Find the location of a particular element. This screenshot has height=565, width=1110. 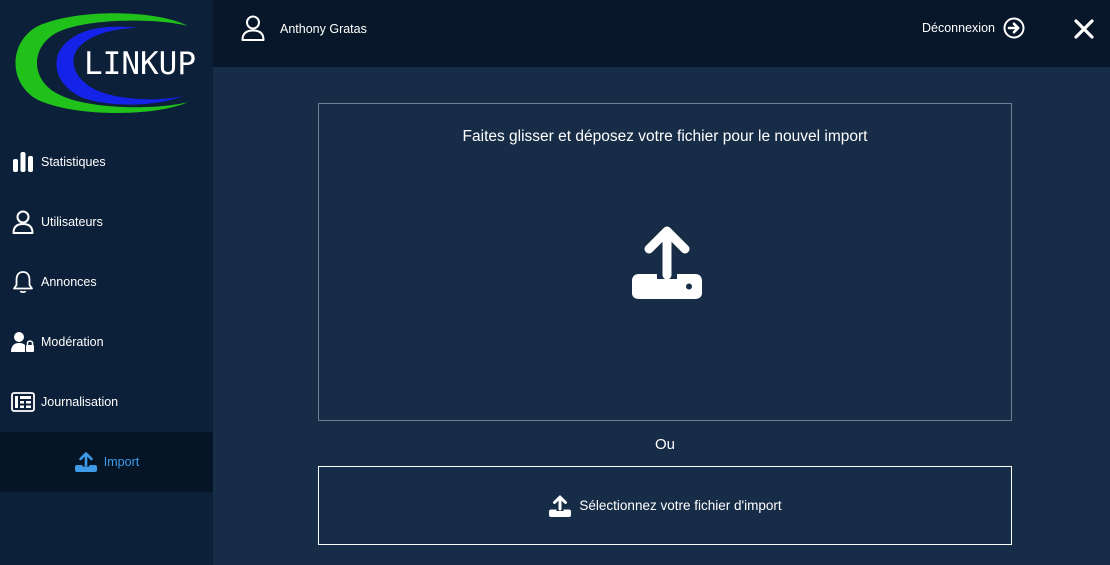

close-button is located at coordinates (1084, 29).